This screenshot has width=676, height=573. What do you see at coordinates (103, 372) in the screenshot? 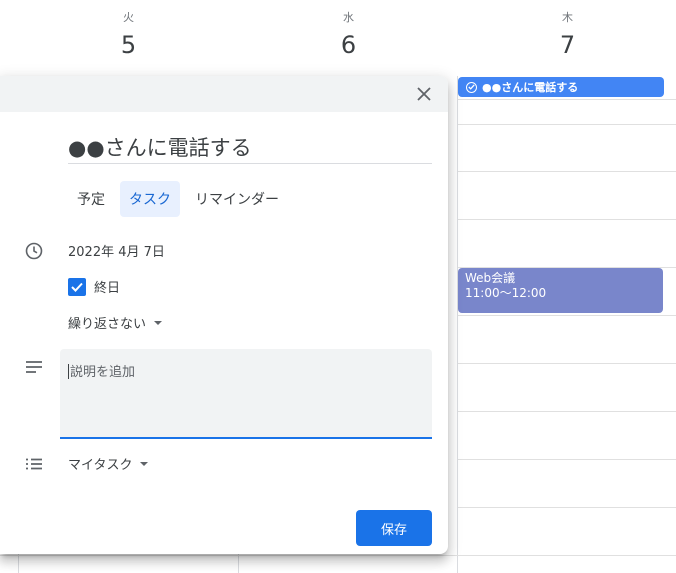
I see `description-placeholder: 説明を追加` at bounding box center [103, 372].